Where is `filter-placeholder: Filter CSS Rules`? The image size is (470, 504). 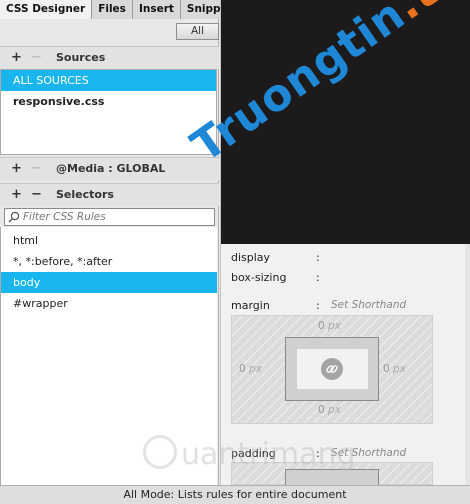
filter-placeholder: Filter CSS Rules is located at coordinates (64, 217).